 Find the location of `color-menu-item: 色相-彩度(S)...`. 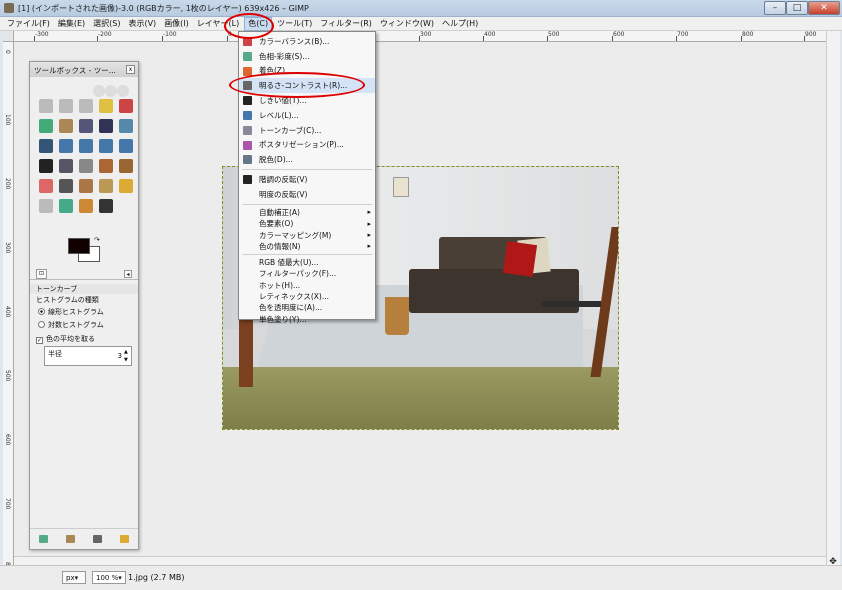

color-menu-item: 色相-彩度(S)... is located at coordinates (307, 56).